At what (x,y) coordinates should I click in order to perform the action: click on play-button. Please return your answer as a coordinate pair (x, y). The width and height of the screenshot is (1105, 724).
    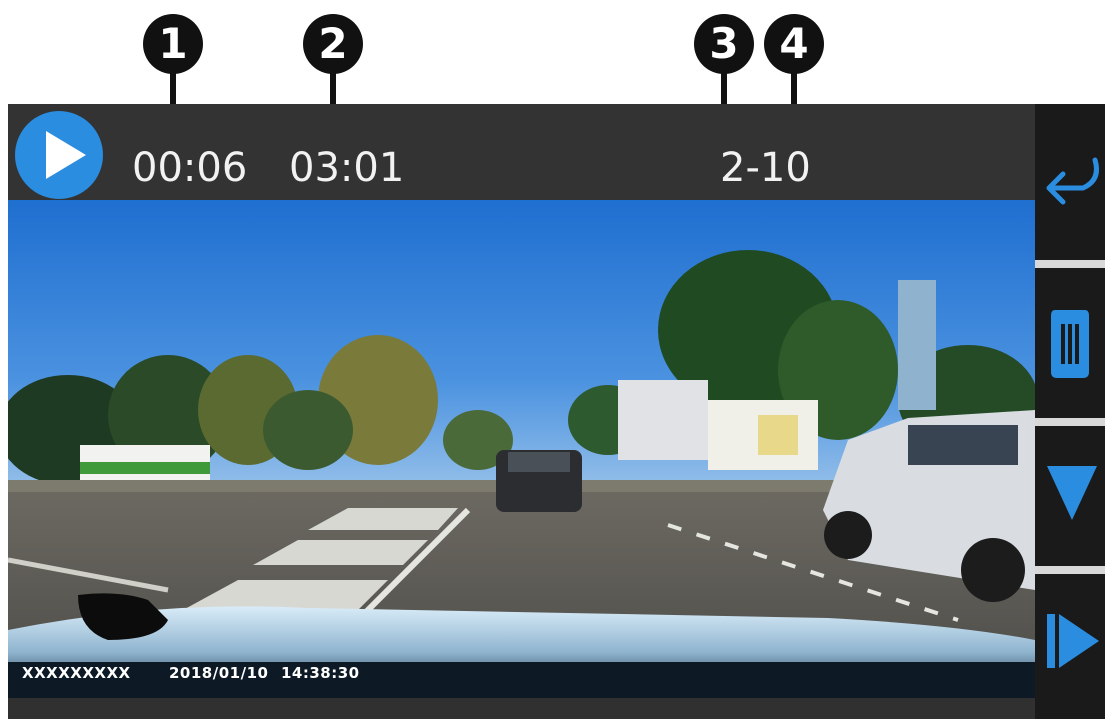
    Looking at the image, I should click on (59, 155).